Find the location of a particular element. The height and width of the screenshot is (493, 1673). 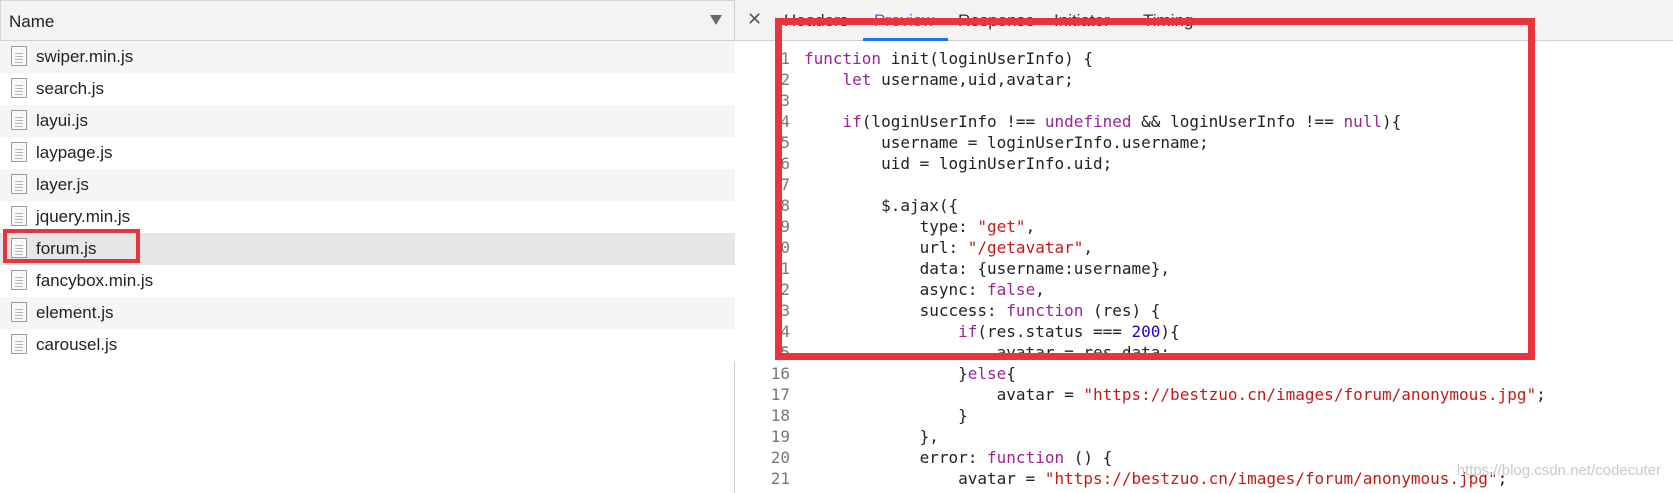

line-number: 20 is located at coordinates (780, 457).